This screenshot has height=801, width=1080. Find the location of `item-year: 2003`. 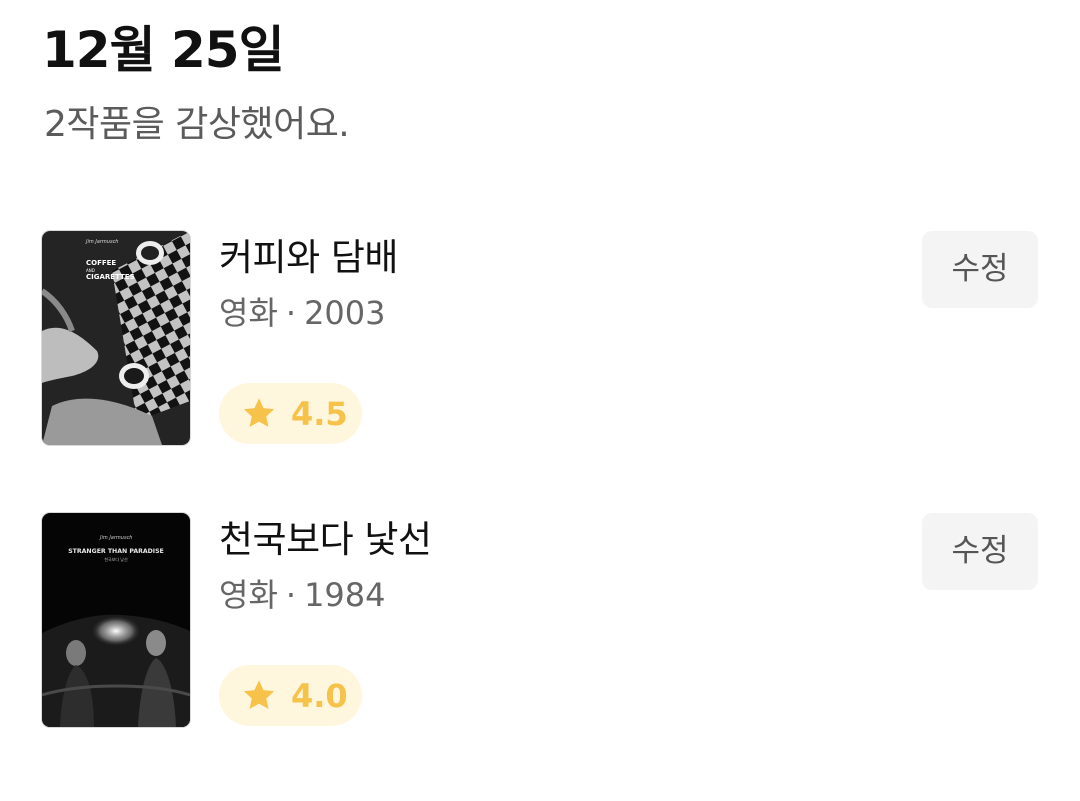

item-year: 2003 is located at coordinates (345, 313).